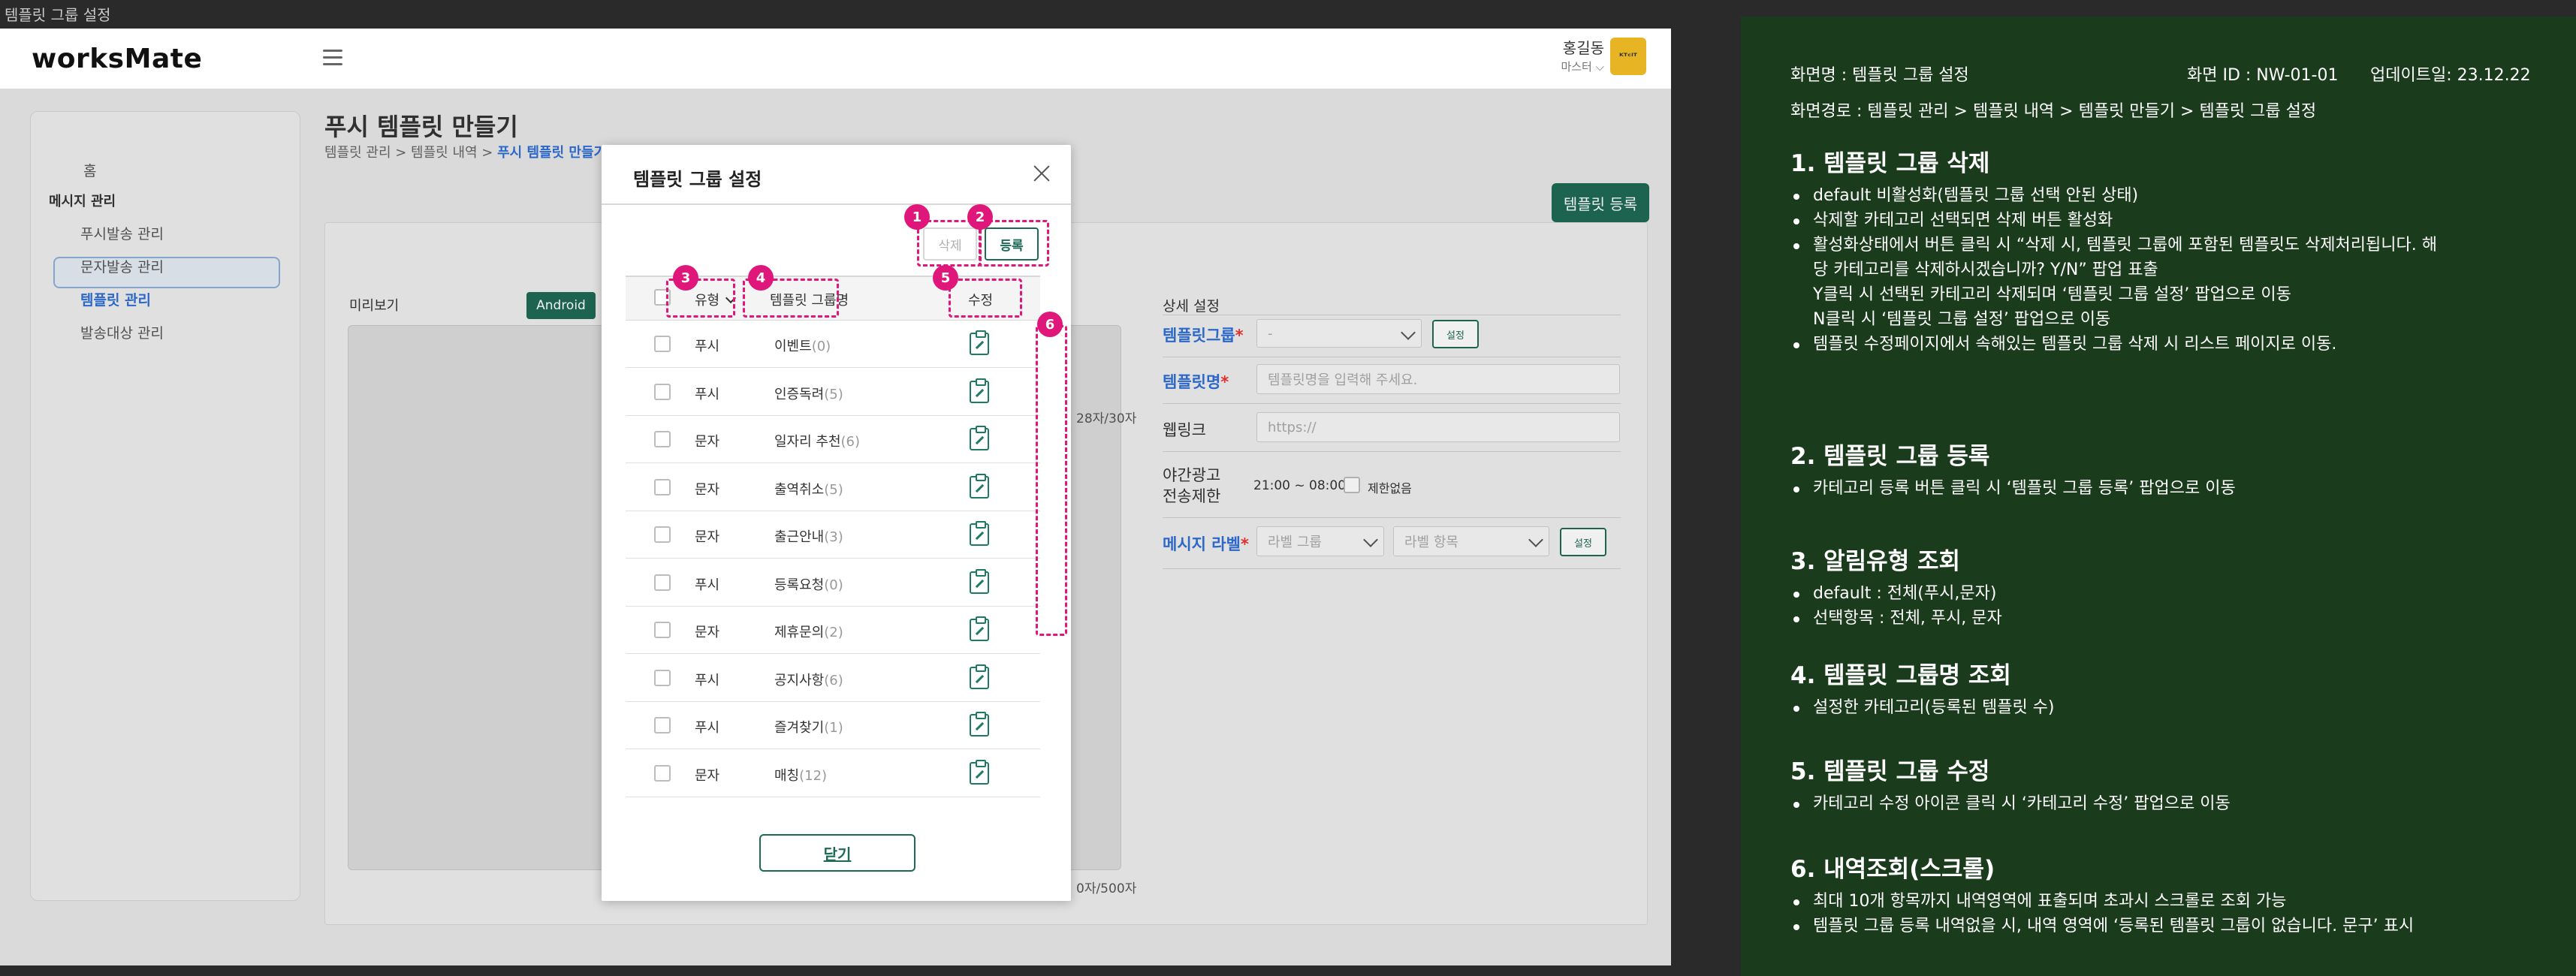 This screenshot has height=976, width=2576. What do you see at coordinates (1893, 869) in the screenshot?
I see `spec-heading: 6. 내역조회(스크롤)` at bounding box center [1893, 869].